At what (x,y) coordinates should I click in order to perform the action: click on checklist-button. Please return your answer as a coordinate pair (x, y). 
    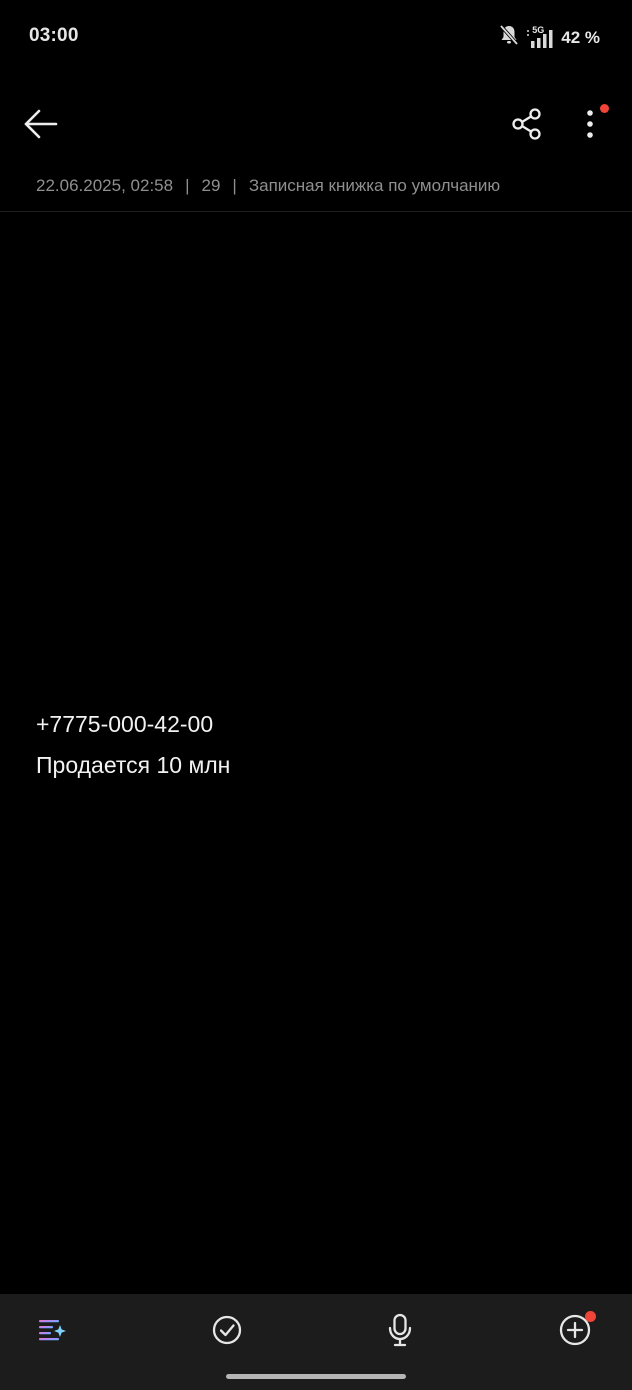
    Looking at the image, I should click on (227, 1330).